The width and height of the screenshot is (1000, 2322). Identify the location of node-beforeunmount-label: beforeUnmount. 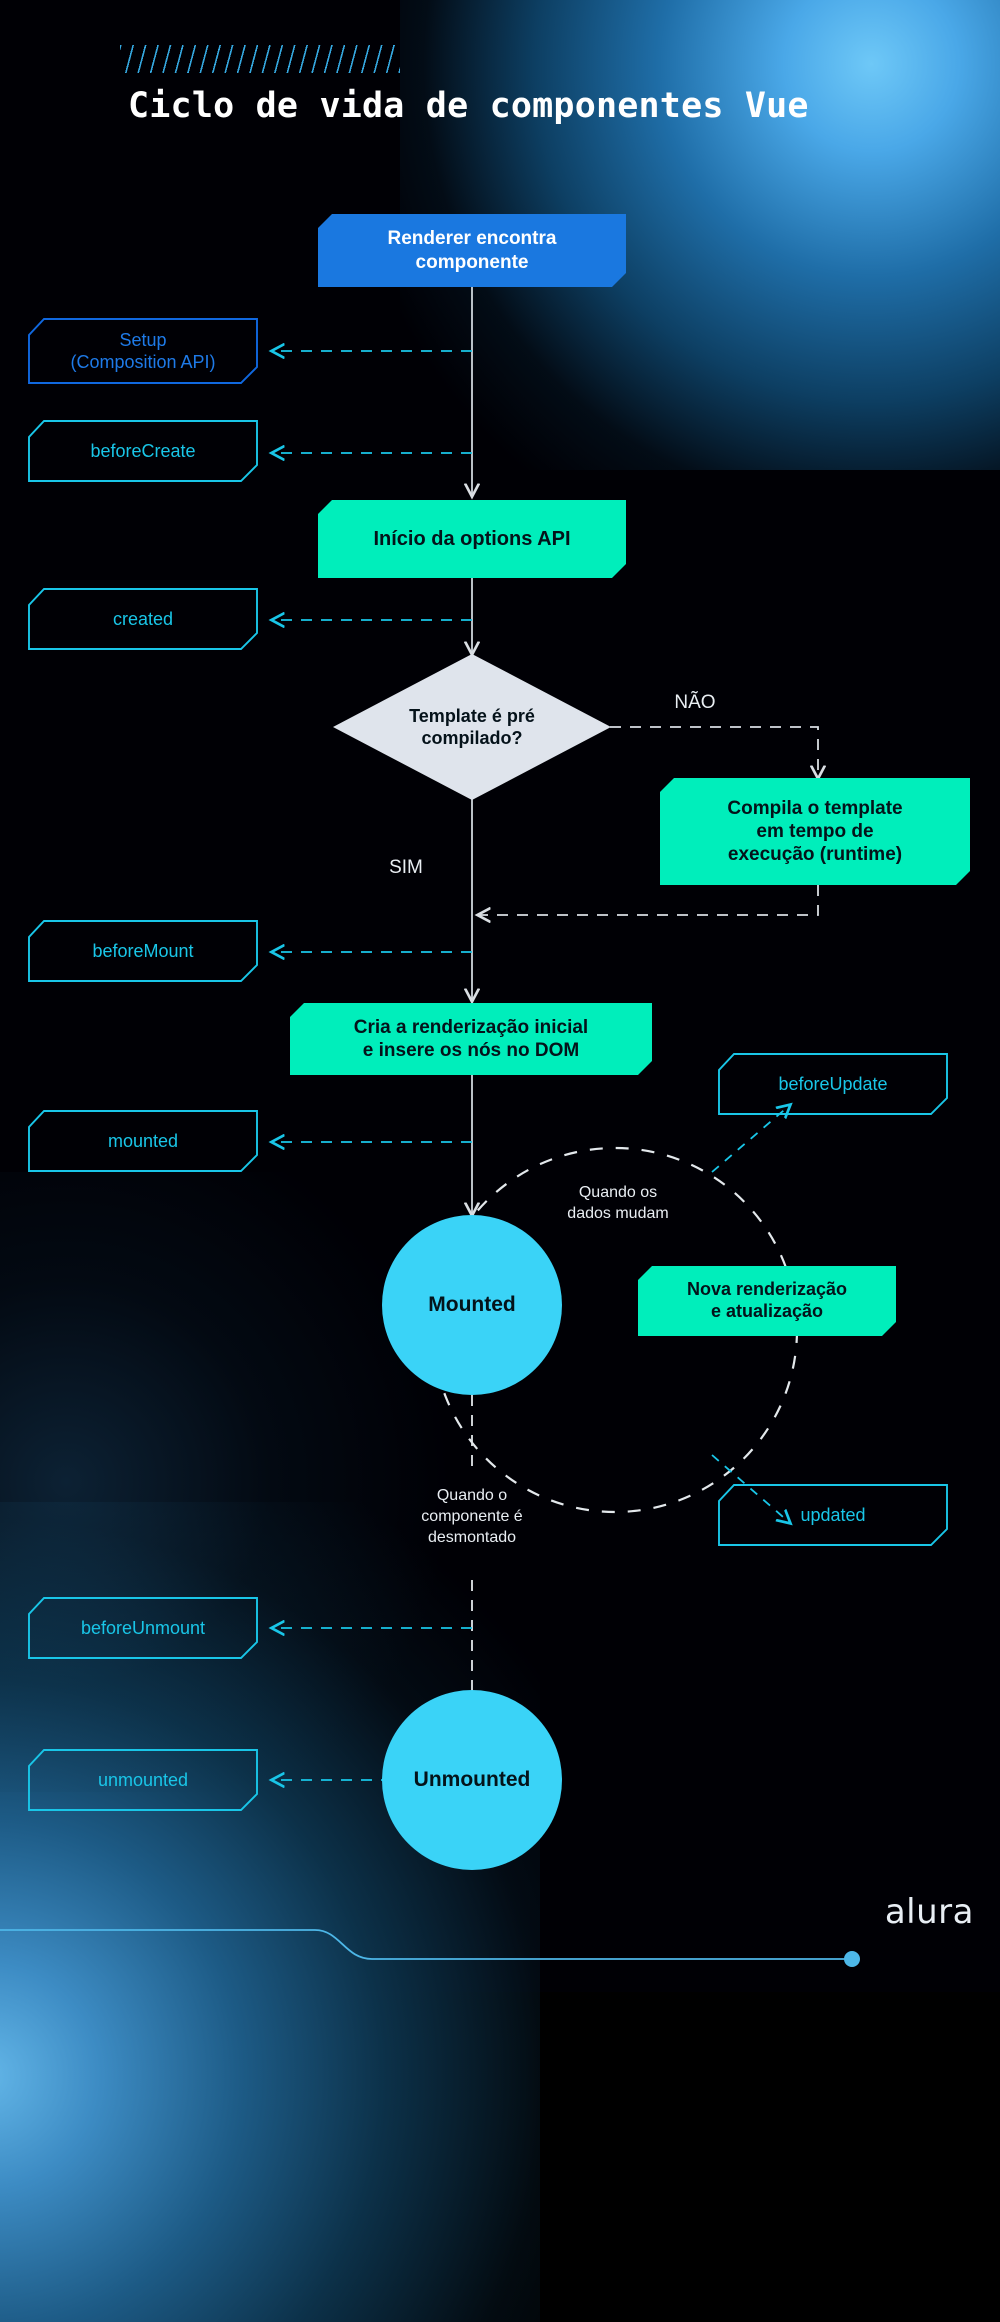
(143, 1627).